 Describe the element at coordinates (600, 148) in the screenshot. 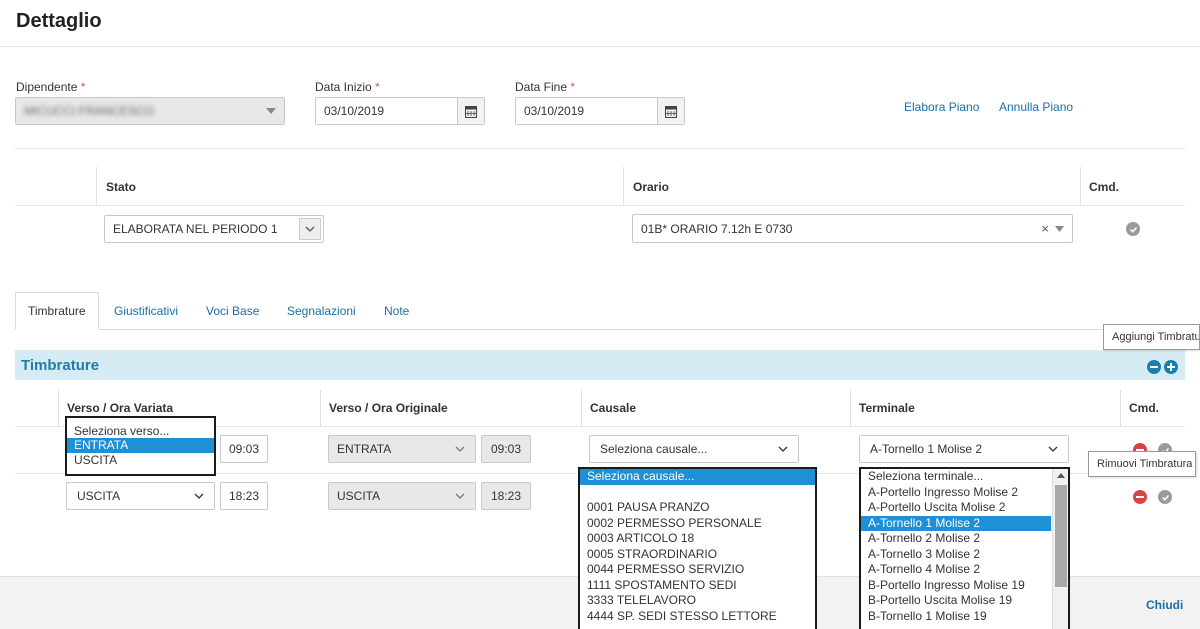

I see `filters-divider` at that location.